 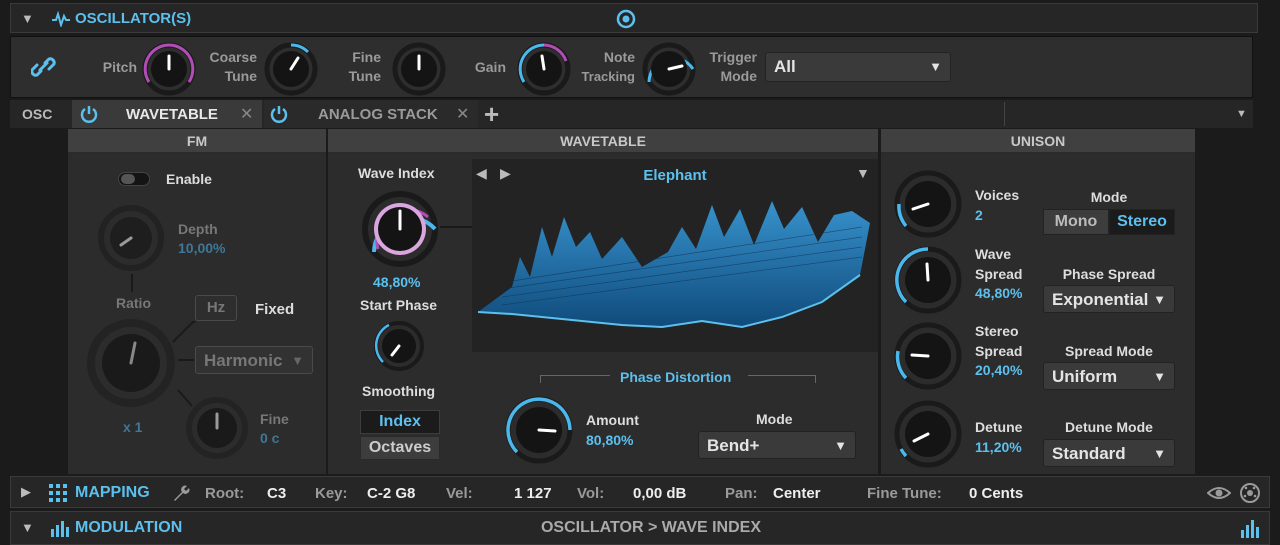 What do you see at coordinates (998, 447) in the screenshot?
I see `detune-value: 11,20%` at bounding box center [998, 447].